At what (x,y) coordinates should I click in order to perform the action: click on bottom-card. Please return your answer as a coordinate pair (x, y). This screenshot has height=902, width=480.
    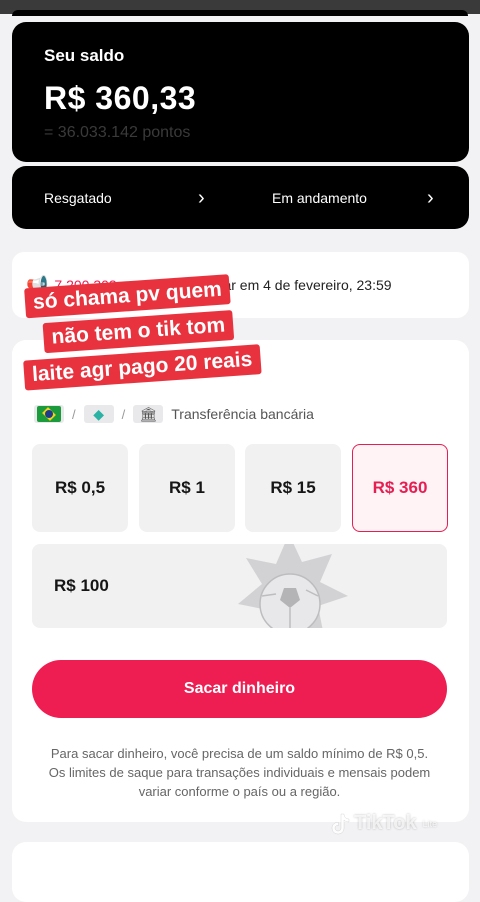
    Looking at the image, I should click on (240, 872).